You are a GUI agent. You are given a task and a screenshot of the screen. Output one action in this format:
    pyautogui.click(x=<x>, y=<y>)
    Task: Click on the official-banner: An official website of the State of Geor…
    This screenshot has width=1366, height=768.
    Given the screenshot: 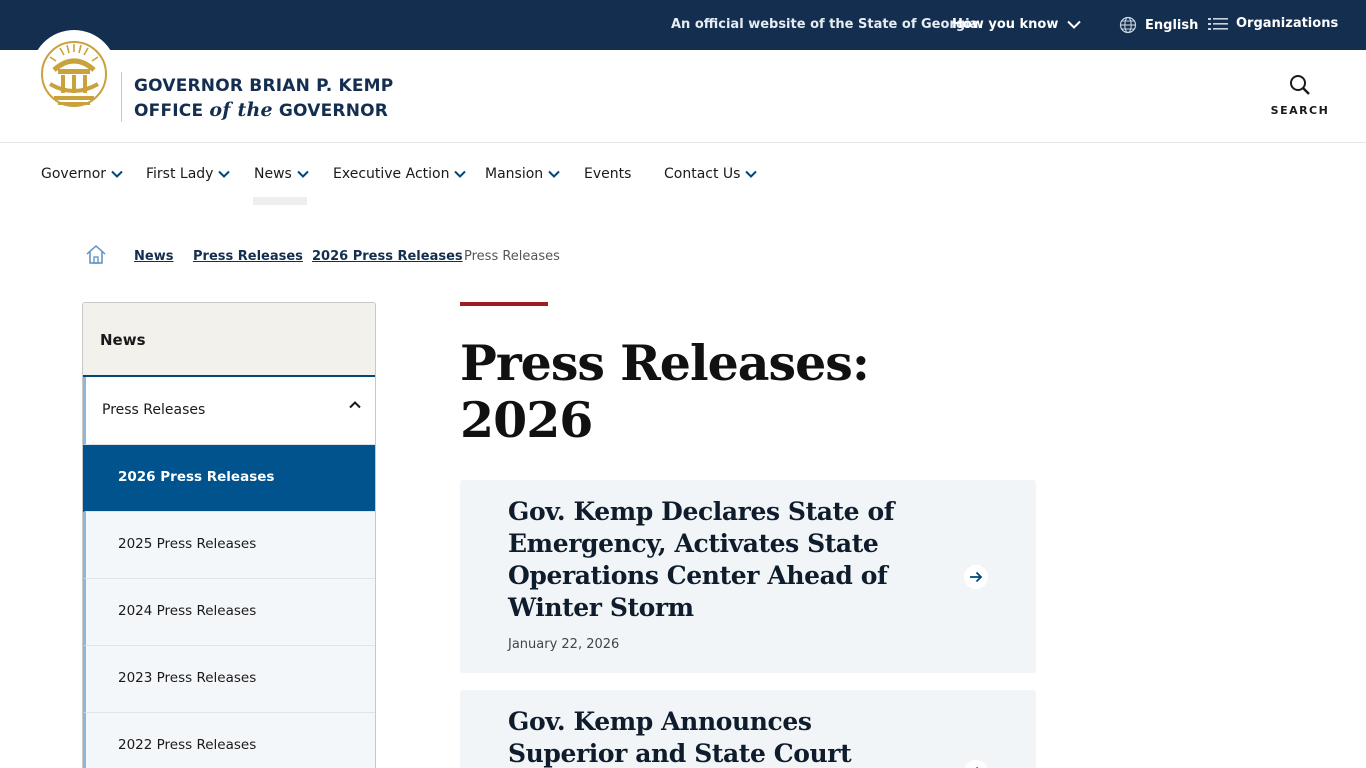 What is the action you would take?
    pyautogui.click(x=683, y=25)
    